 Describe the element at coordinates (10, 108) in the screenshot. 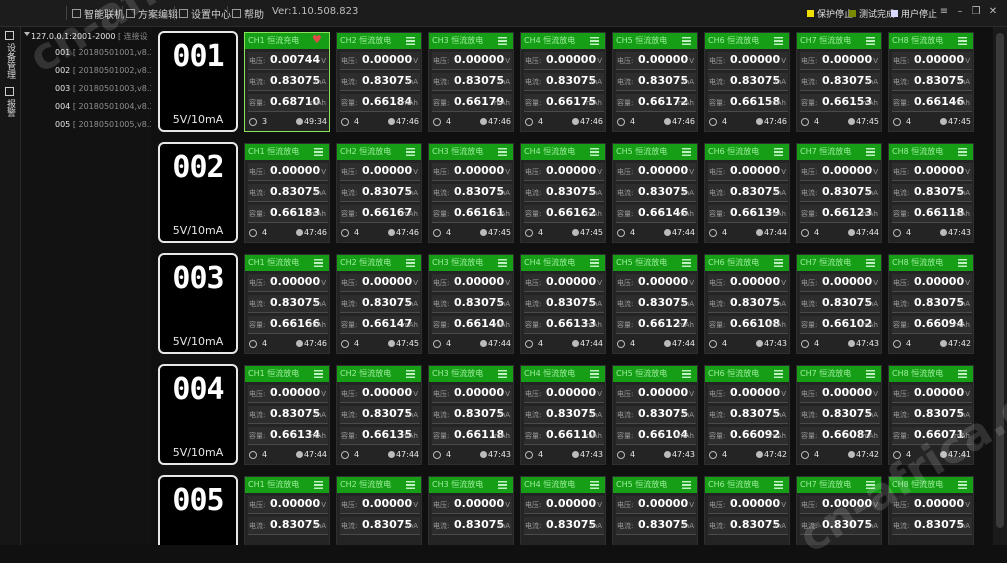

I see `tab-alarm: 报警` at that location.